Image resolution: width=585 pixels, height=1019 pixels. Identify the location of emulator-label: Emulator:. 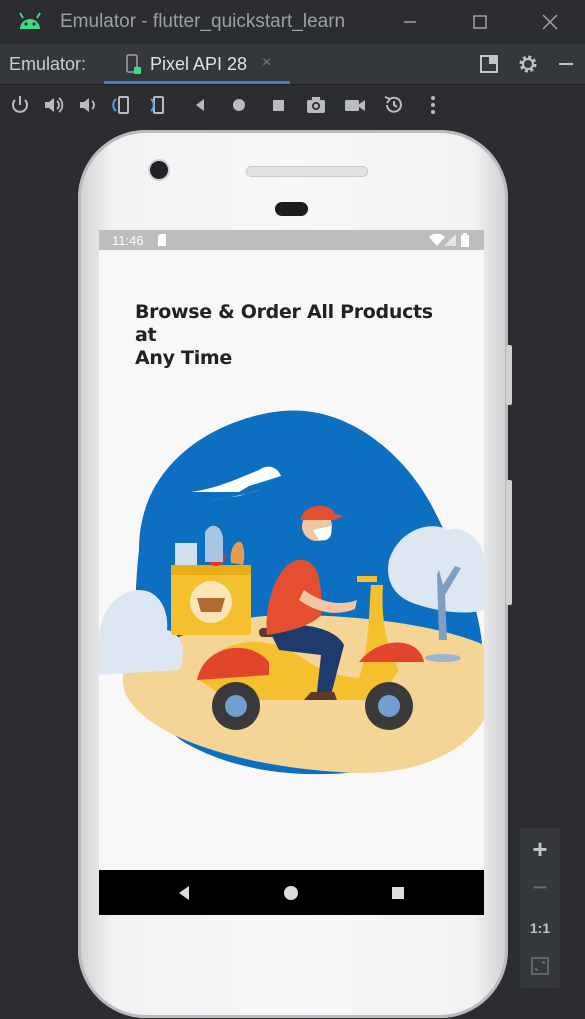
(48, 64).